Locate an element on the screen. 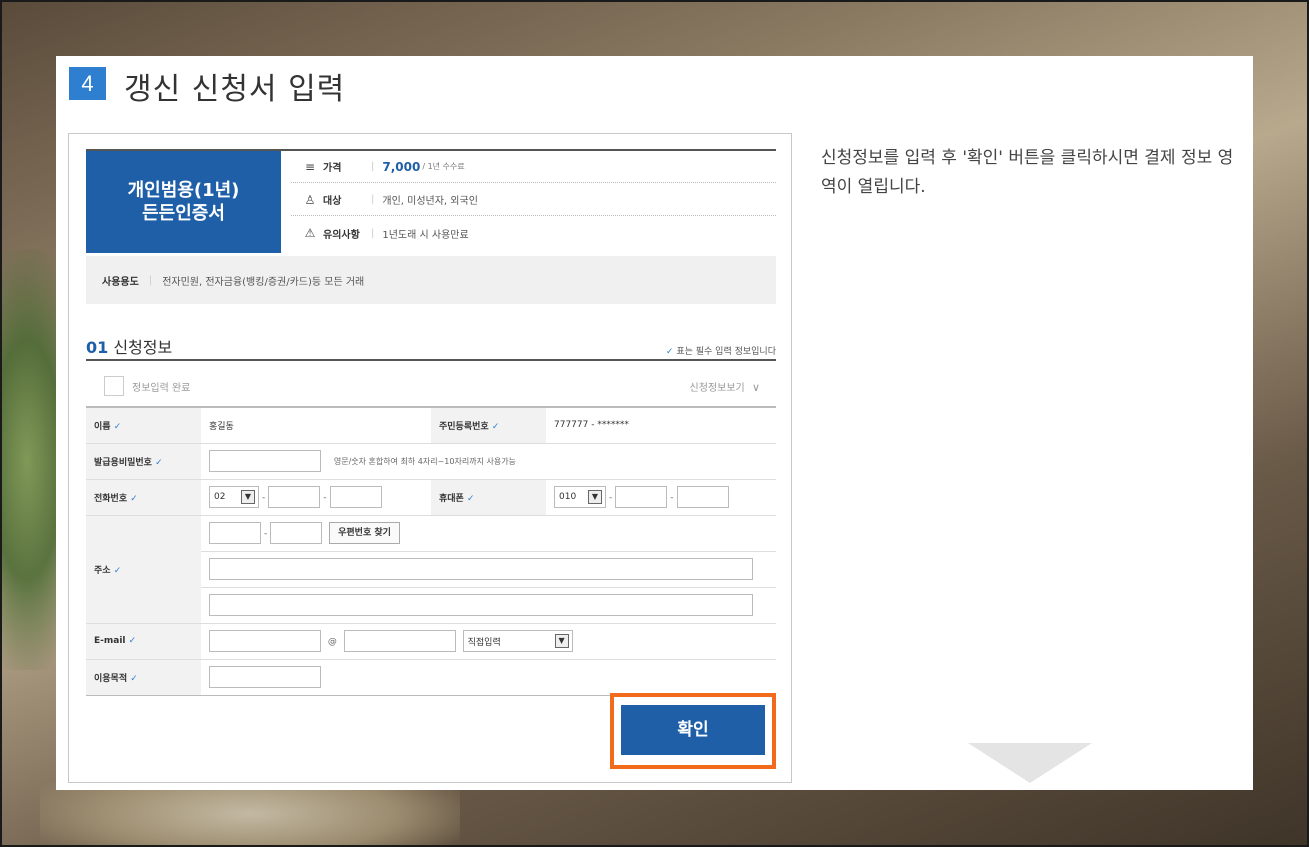 The width and height of the screenshot is (1309, 847). product-name-line1: 개인범용(1년) is located at coordinates (183, 190).